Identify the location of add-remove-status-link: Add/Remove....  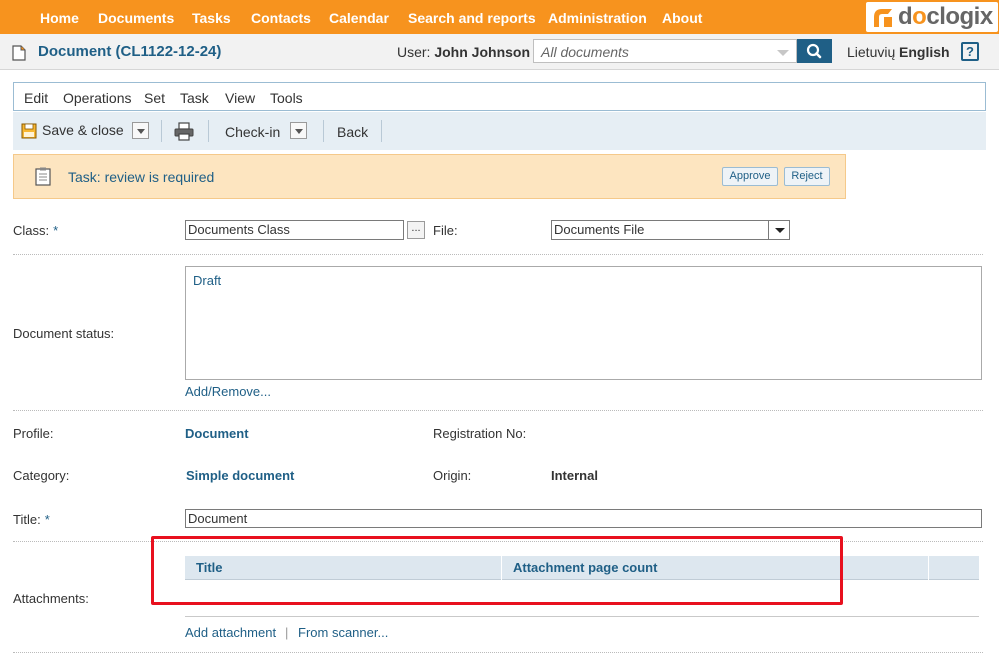
(228, 391).